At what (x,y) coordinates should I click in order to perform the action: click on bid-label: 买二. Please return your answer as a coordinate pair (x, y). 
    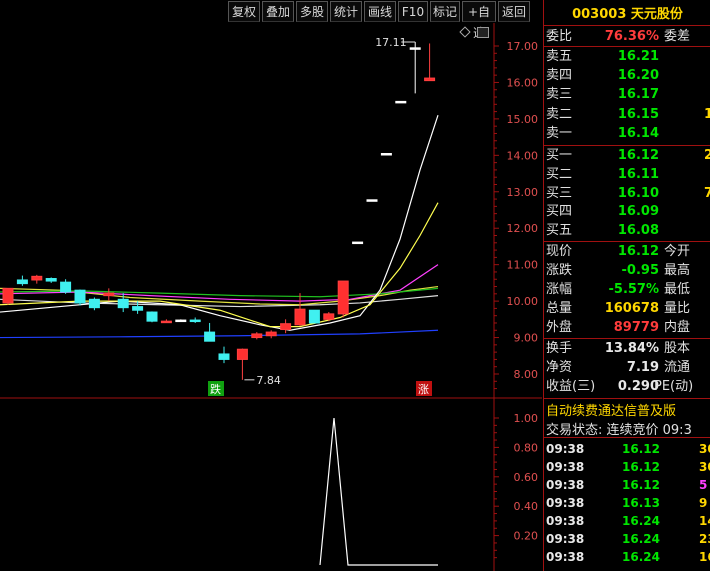
    Looking at the image, I should click on (559, 174).